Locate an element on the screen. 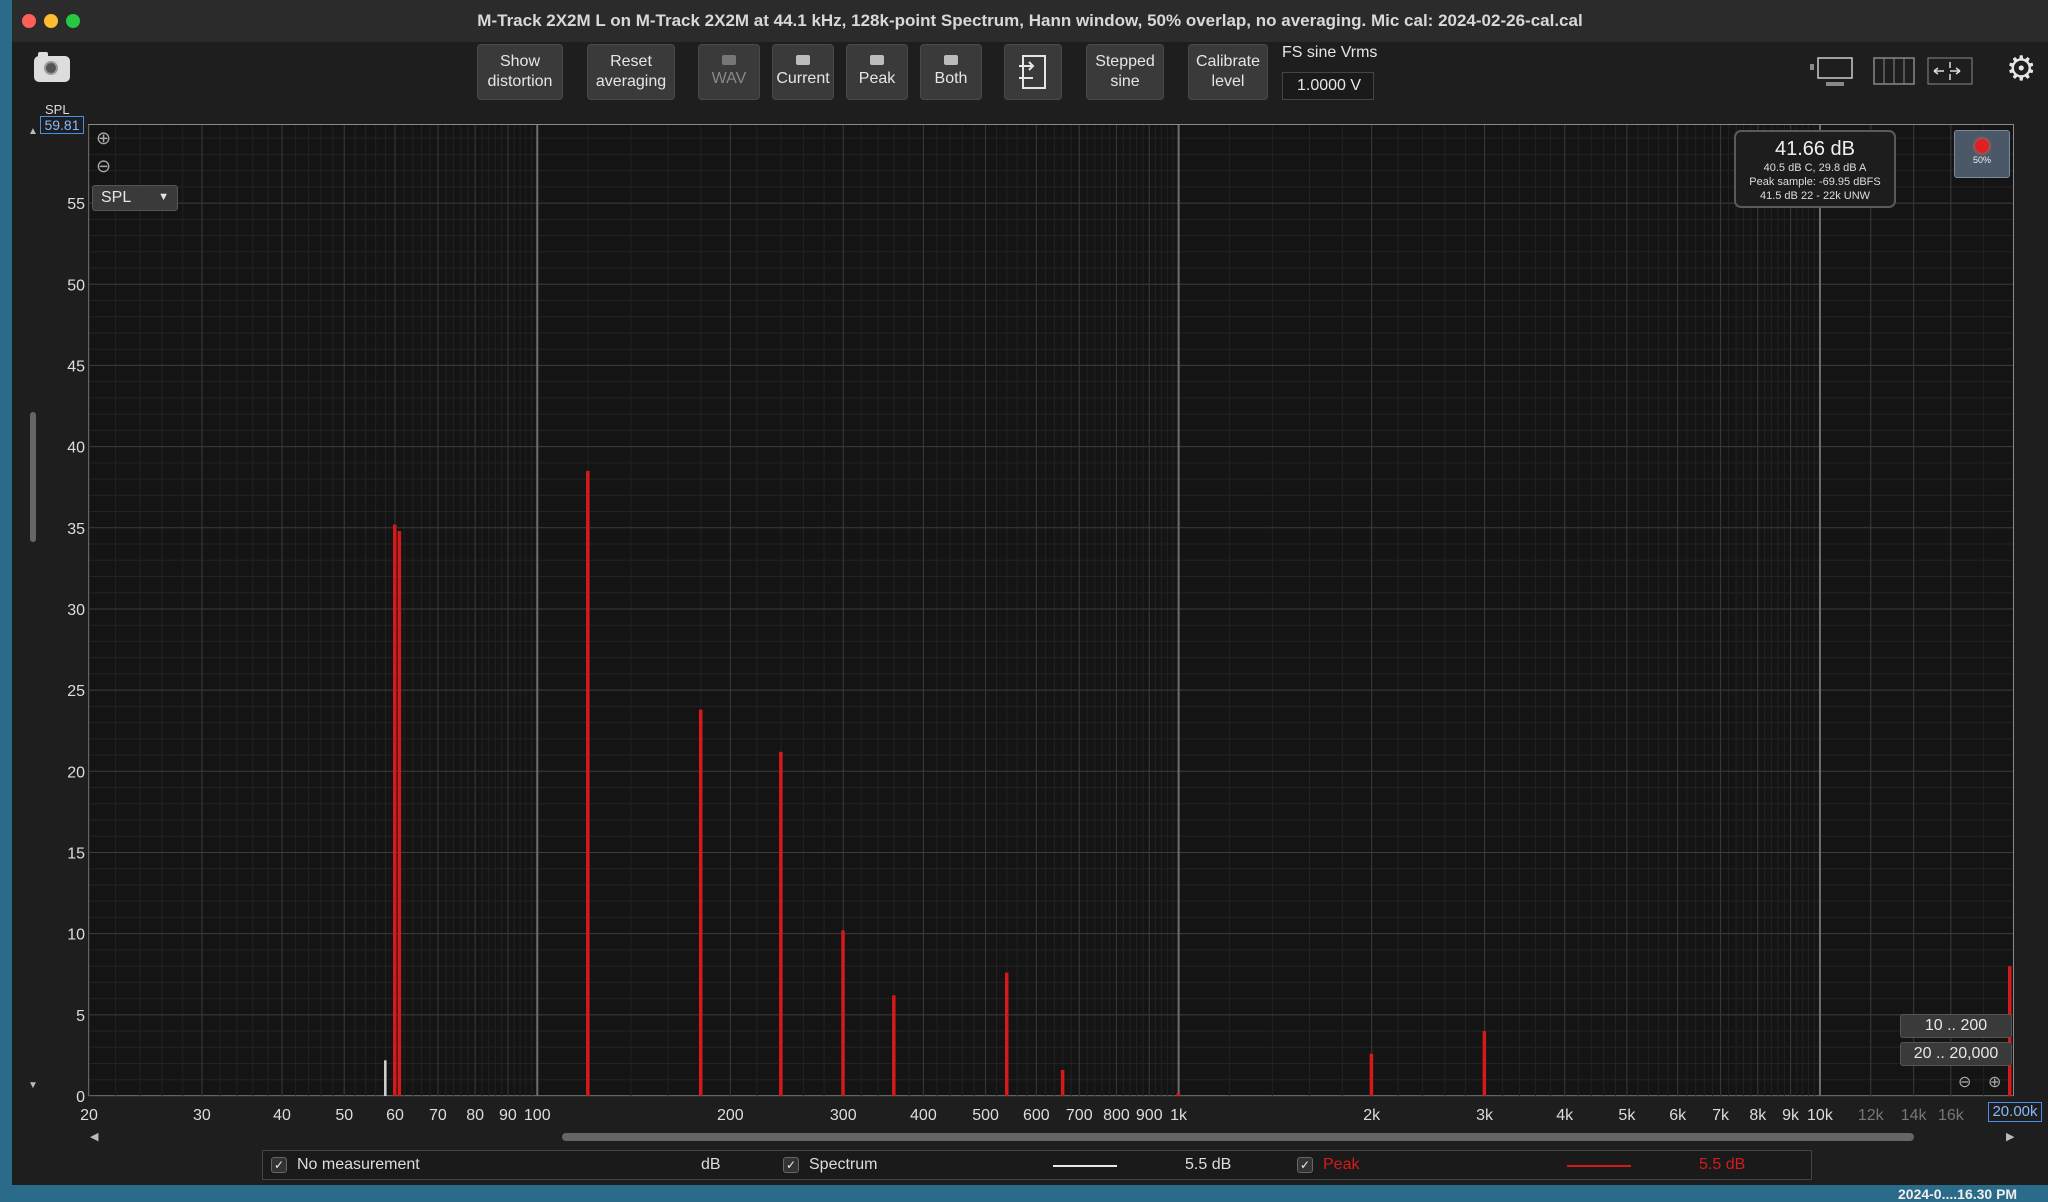 This screenshot has height=1202, width=2048. x-tick-label: 3k is located at coordinates (1485, 1115).